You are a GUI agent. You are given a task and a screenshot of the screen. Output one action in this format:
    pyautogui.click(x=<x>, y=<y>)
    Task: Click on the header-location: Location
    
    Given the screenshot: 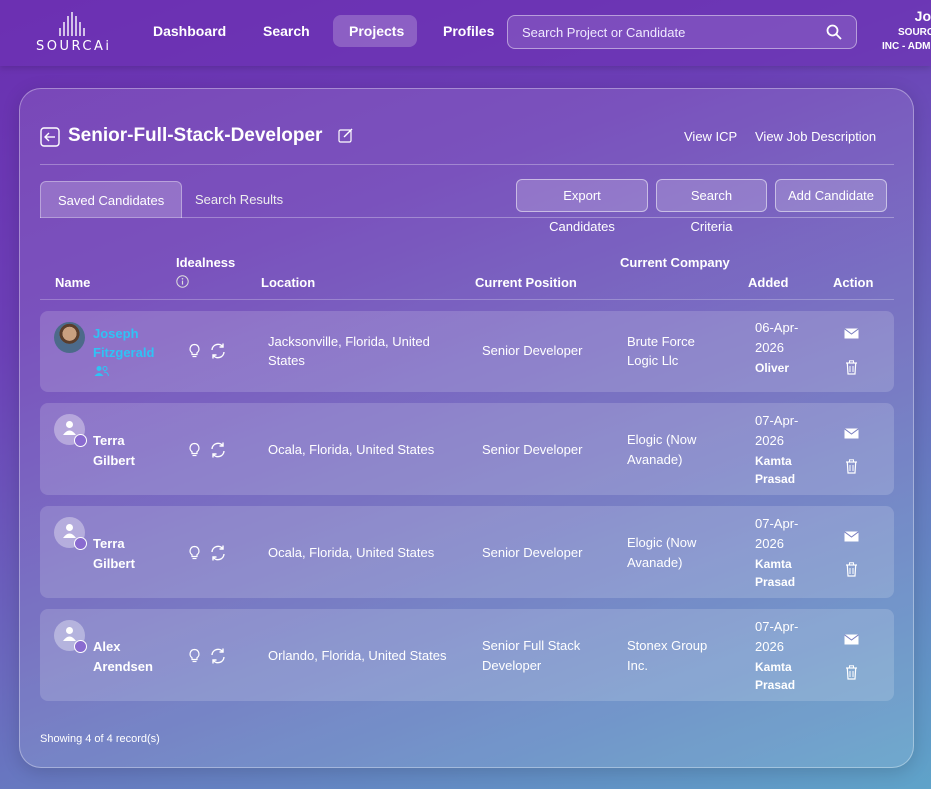 What is the action you would take?
    pyautogui.click(x=288, y=282)
    